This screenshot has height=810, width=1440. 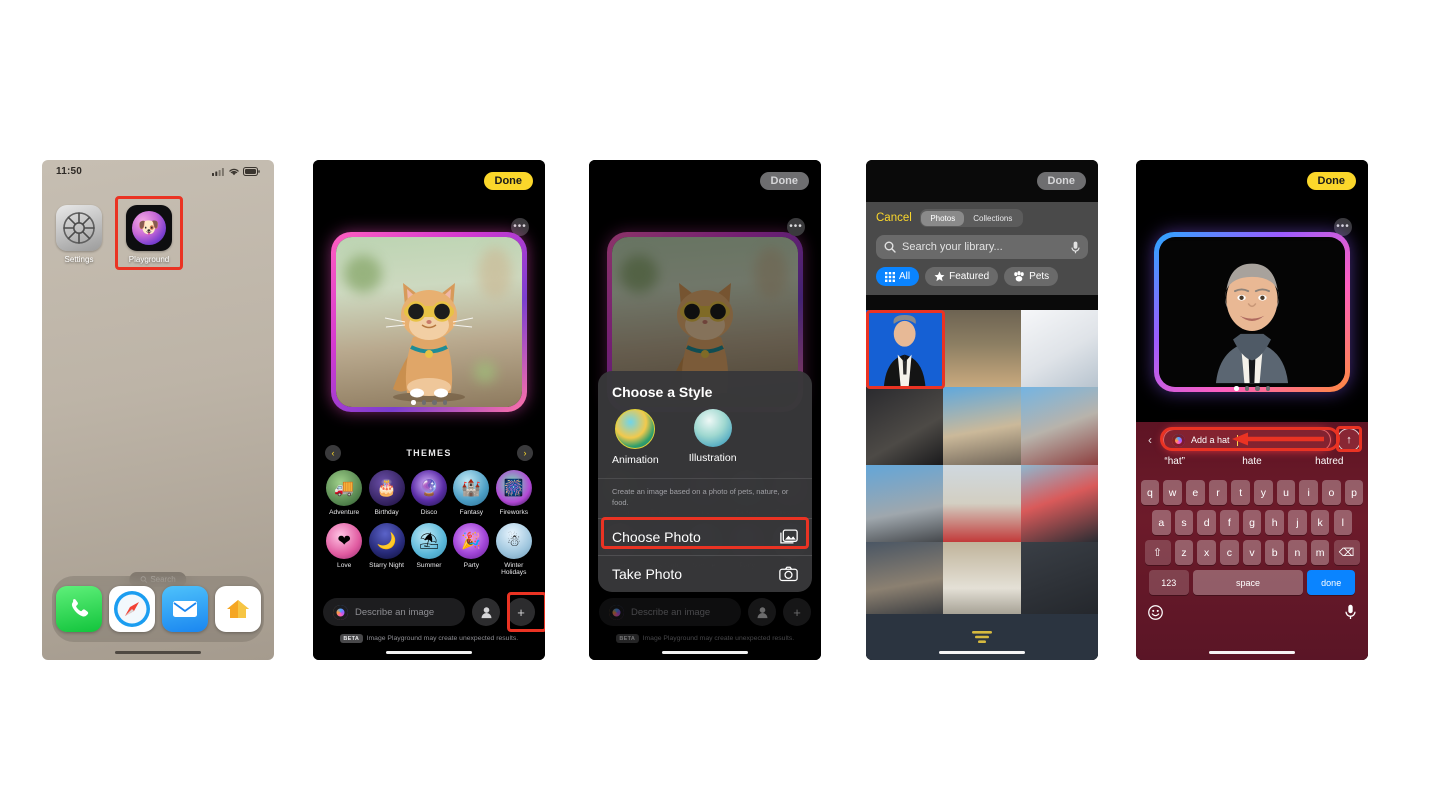 I want to click on dock-item-safari, so click(x=131, y=609).